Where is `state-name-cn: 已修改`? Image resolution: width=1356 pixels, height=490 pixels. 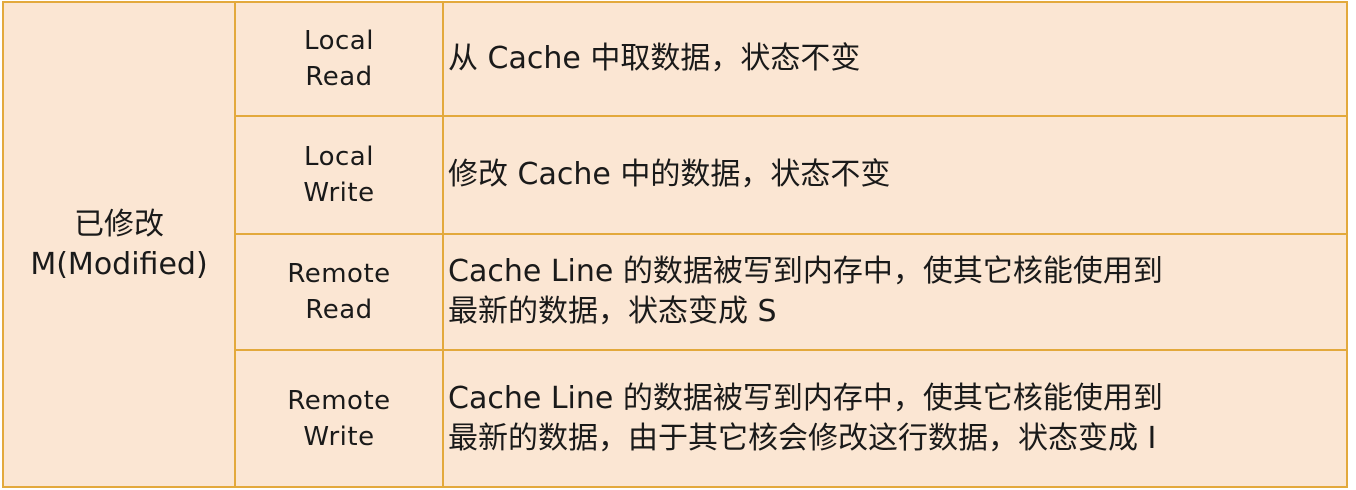 state-name-cn: 已修改 is located at coordinates (119, 224).